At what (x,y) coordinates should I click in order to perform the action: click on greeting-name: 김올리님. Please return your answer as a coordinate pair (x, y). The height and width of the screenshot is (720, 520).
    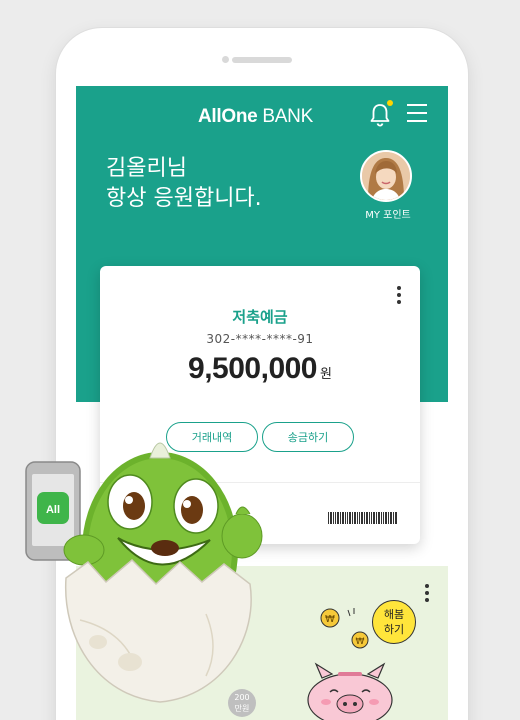
    Looking at the image, I should click on (146, 168).